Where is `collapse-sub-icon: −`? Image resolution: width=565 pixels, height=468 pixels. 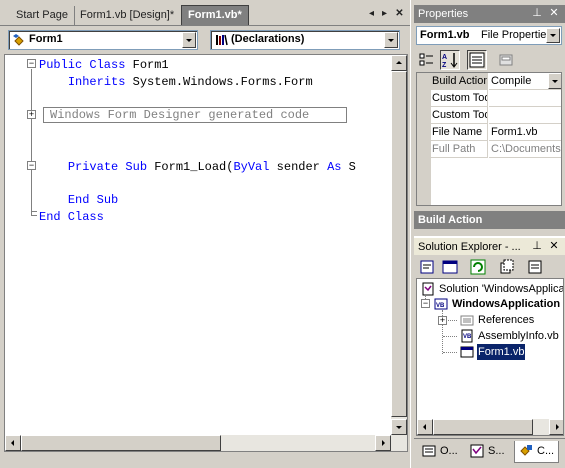
collapse-sub-icon: − is located at coordinates (31, 165).